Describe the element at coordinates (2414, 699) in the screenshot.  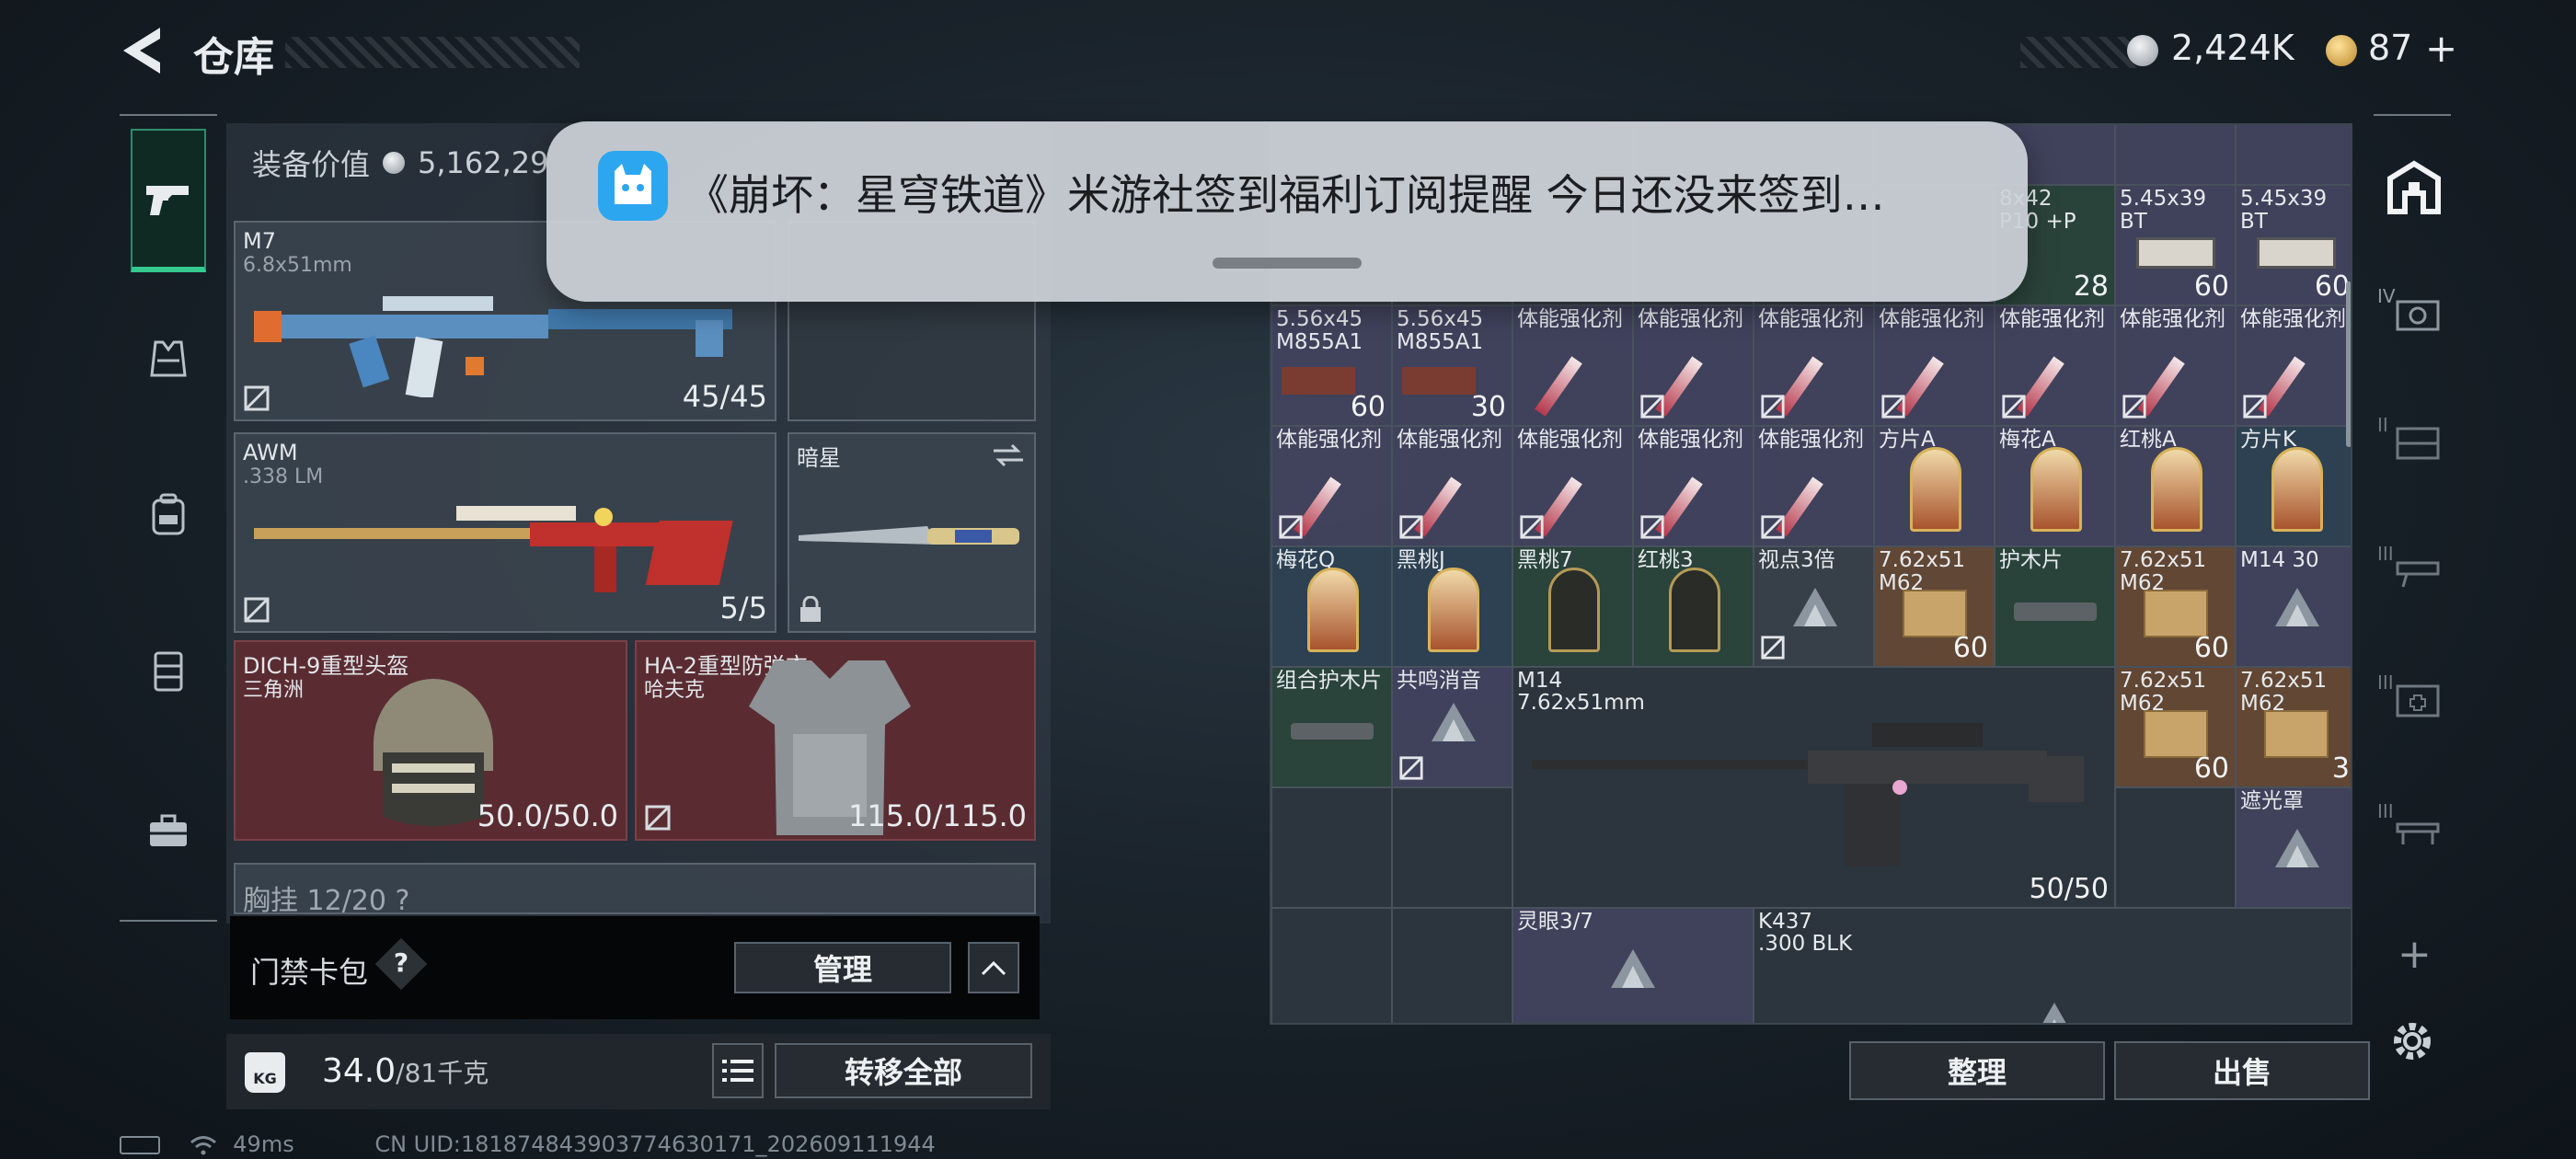
I see `storage-tab-3b: III` at that location.